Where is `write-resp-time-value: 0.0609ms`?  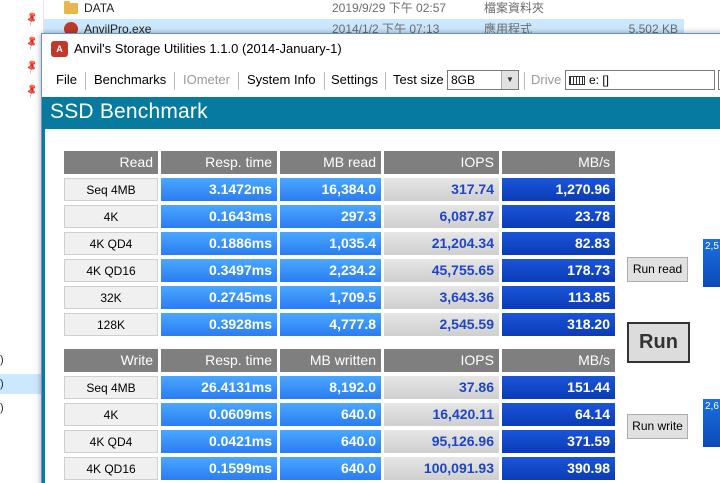 write-resp-time-value: 0.0609ms is located at coordinates (219, 414).